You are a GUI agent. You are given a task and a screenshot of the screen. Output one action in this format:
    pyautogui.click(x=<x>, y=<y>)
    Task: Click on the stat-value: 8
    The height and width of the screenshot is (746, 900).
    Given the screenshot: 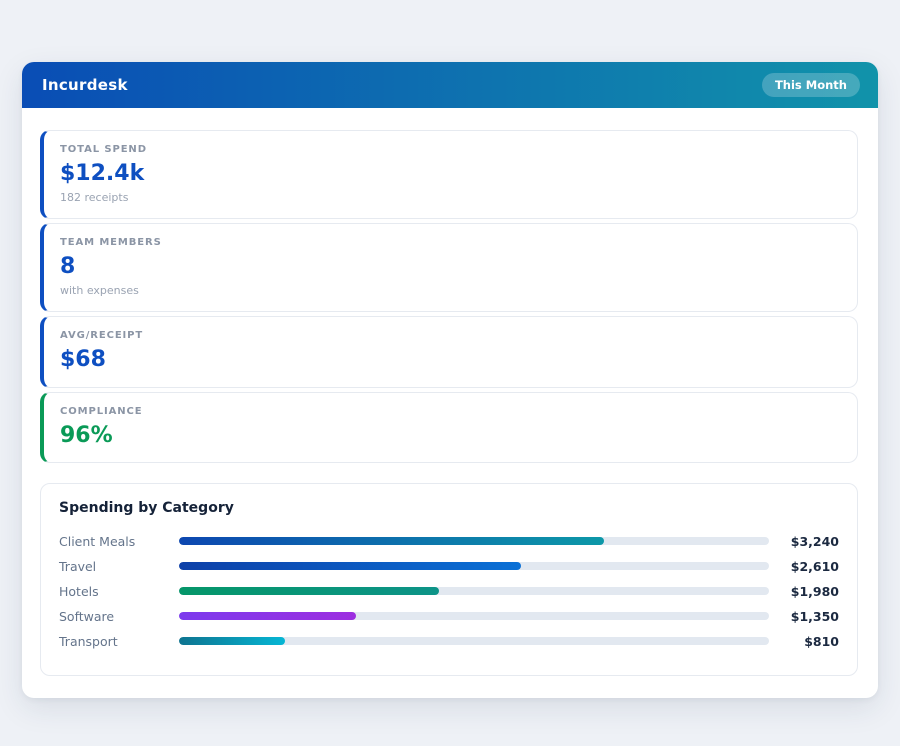 What is the action you would take?
    pyautogui.click(x=68, y=267)
    